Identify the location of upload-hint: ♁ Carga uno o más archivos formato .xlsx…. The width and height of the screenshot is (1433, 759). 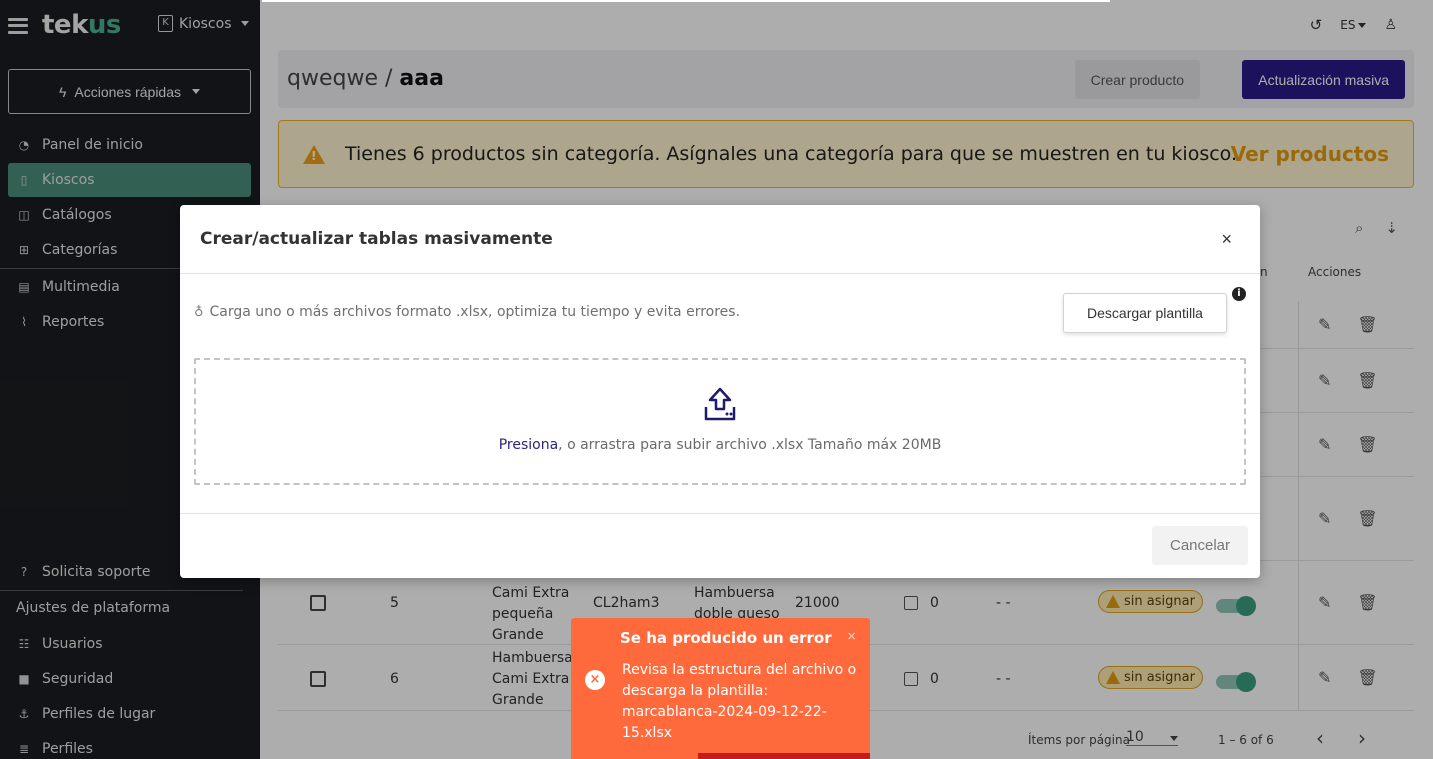
(467, 312).